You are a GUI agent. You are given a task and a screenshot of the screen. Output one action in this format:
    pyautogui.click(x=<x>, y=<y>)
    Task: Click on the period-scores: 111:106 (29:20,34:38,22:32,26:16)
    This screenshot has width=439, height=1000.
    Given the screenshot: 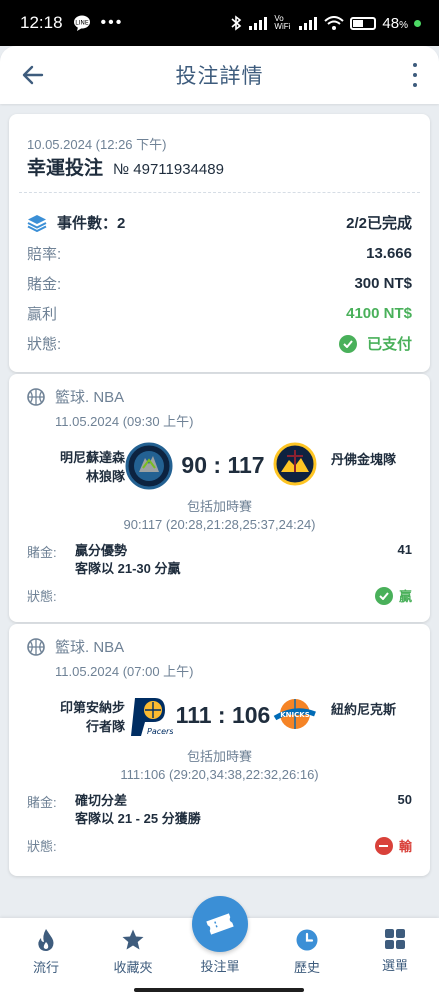 What is the action you would take?
    pyautogui.click(x=219, y=774)
    